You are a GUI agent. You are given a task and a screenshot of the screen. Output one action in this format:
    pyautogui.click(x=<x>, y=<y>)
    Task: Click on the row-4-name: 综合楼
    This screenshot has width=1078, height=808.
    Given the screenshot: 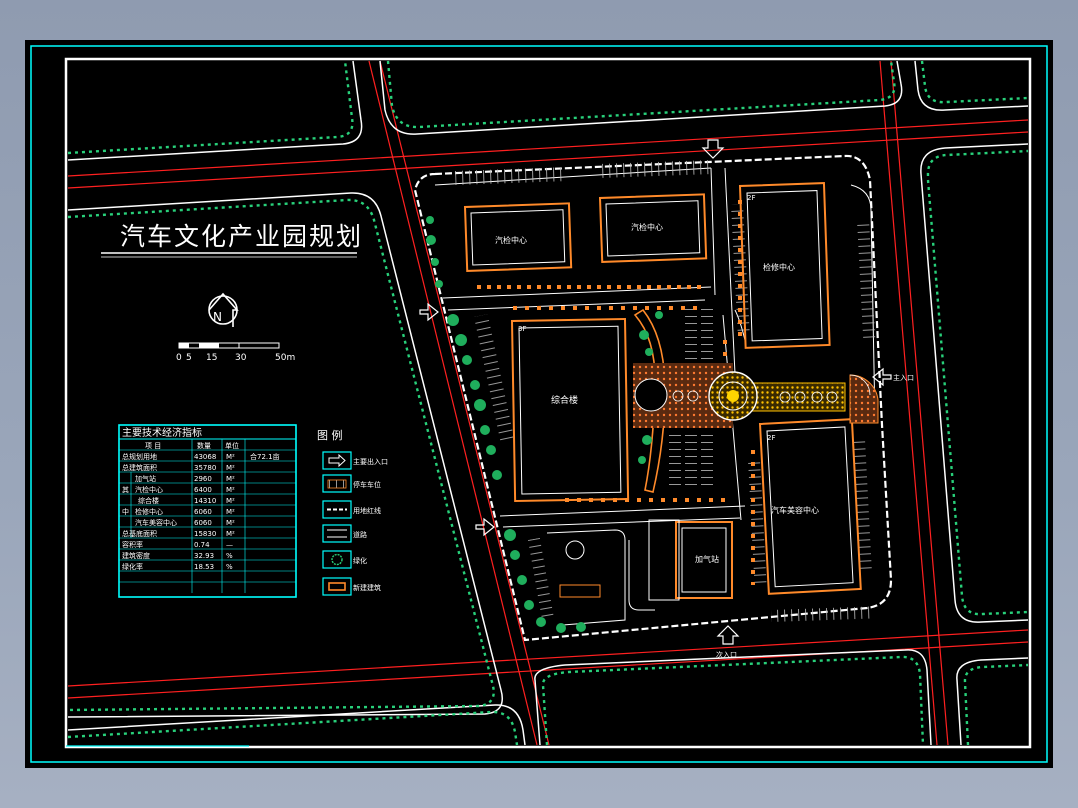 What is the action you would take?
    pyautogui.click(x=148, y=500)
    